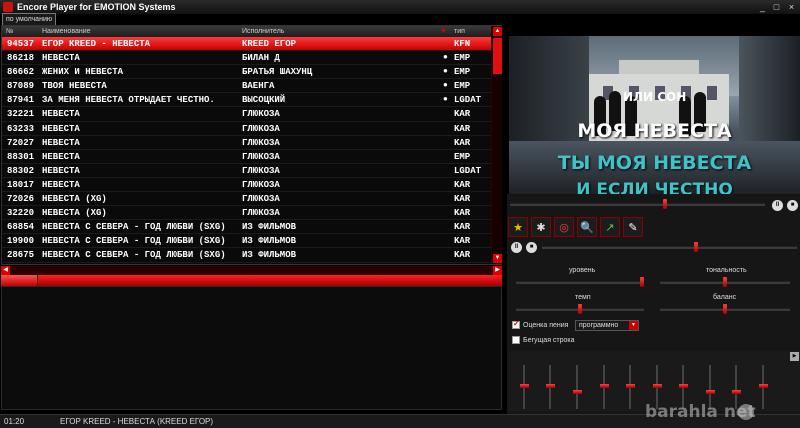 Image resolution: width=800 pixels, height=428 pixels. Describe the element at coordinates (580, 282) in the screenshot. I see `level-track` at that location.